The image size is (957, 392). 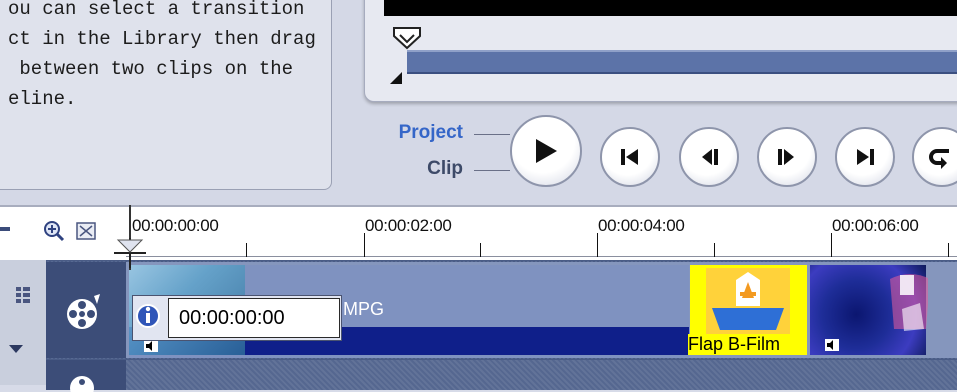 I want to click on audio-speaker-icon, so click(x=151, y=346).